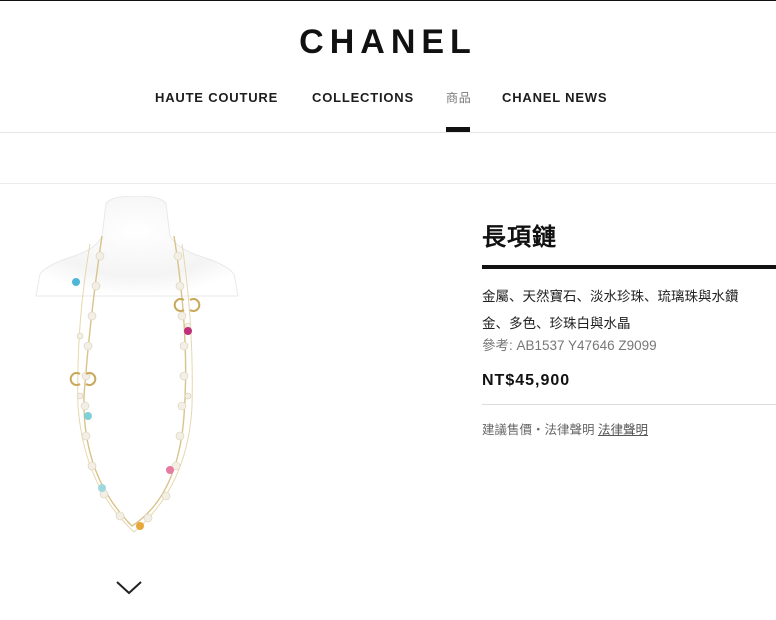  Describe the element at coordinates (388, 158) in the screenshot. I see `sub-navigation-bar` at that location.